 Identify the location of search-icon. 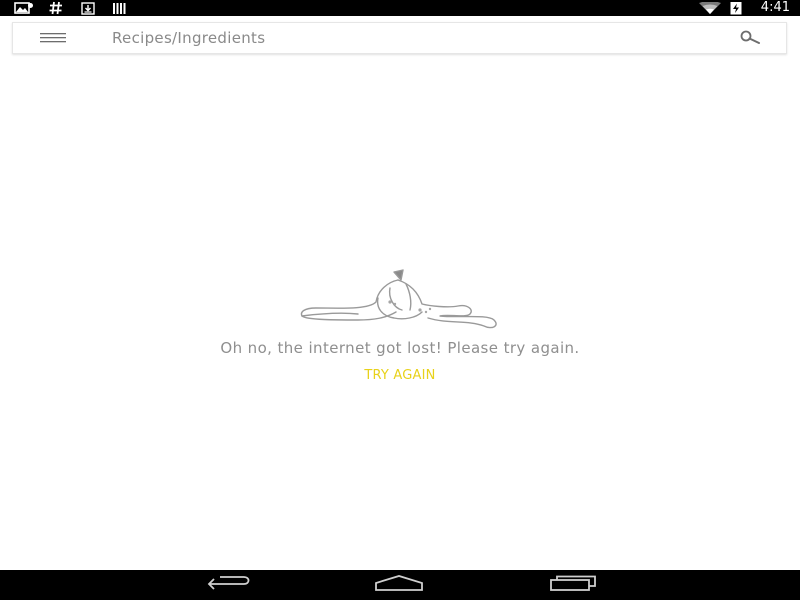
(750, 38).